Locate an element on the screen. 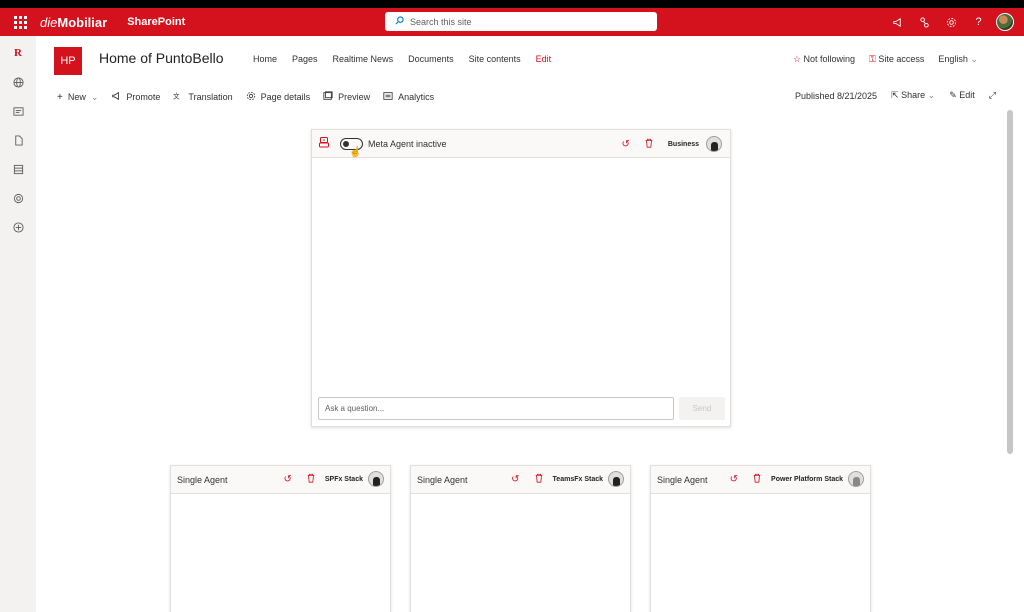 The image size is (1024, 612). help-icon: ? is located at coordinates (978, 22).